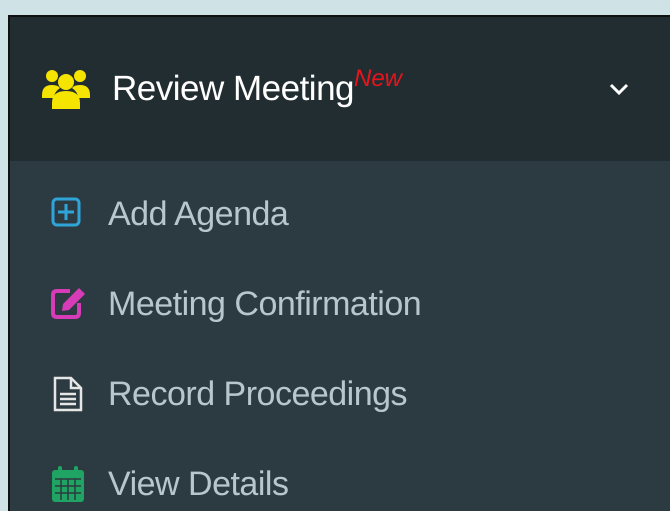 This screenshot has height=511, width=670. Describe the element at coordinates (66, 89) in the screenshot. I see `people-icon` at that location.